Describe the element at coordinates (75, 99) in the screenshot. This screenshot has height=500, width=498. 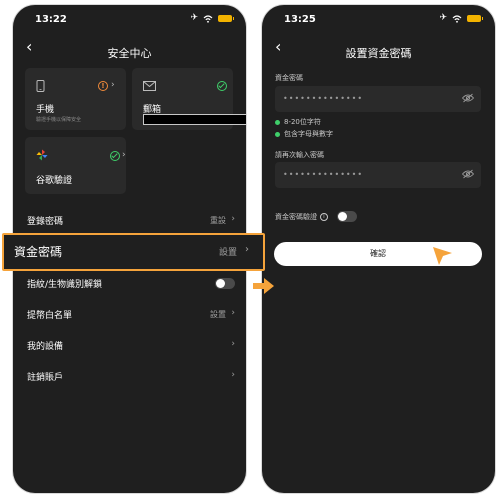
I see `phone-verification-card: ! › 手機 驗證手機以保障安全` at that location.